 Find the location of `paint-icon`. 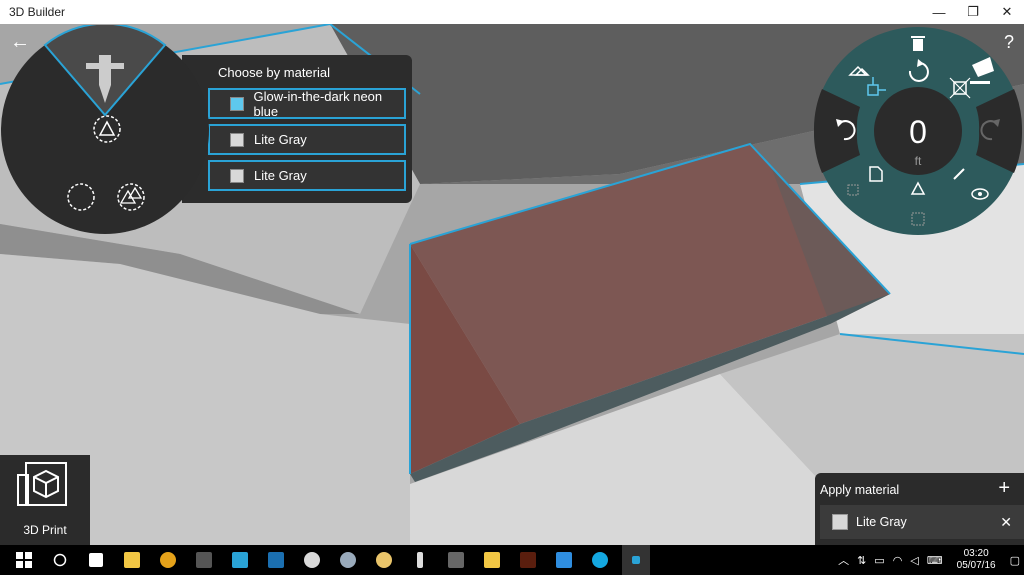

paint-icon is located at coordinates (384, 560).